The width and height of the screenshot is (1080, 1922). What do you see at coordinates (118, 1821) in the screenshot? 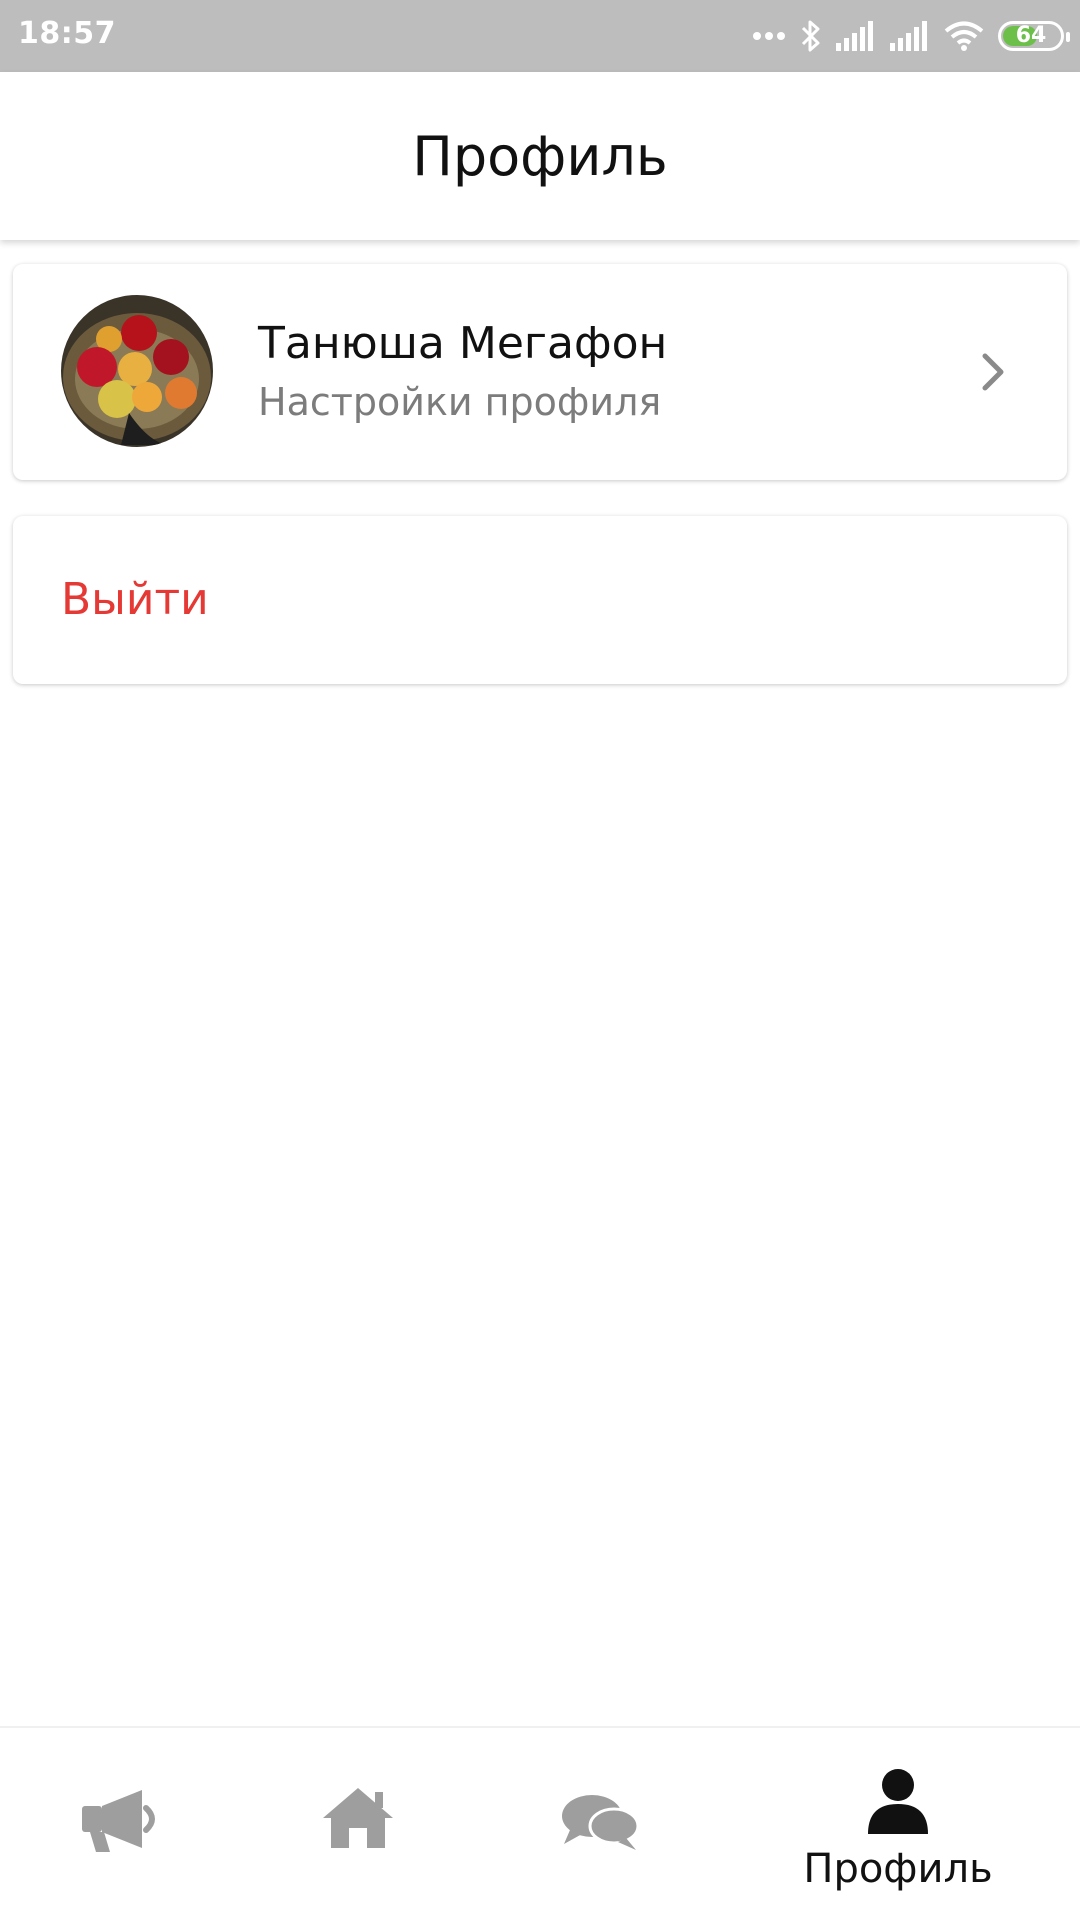
I see `megaphone-icon` at bounding box center [118, 1821].